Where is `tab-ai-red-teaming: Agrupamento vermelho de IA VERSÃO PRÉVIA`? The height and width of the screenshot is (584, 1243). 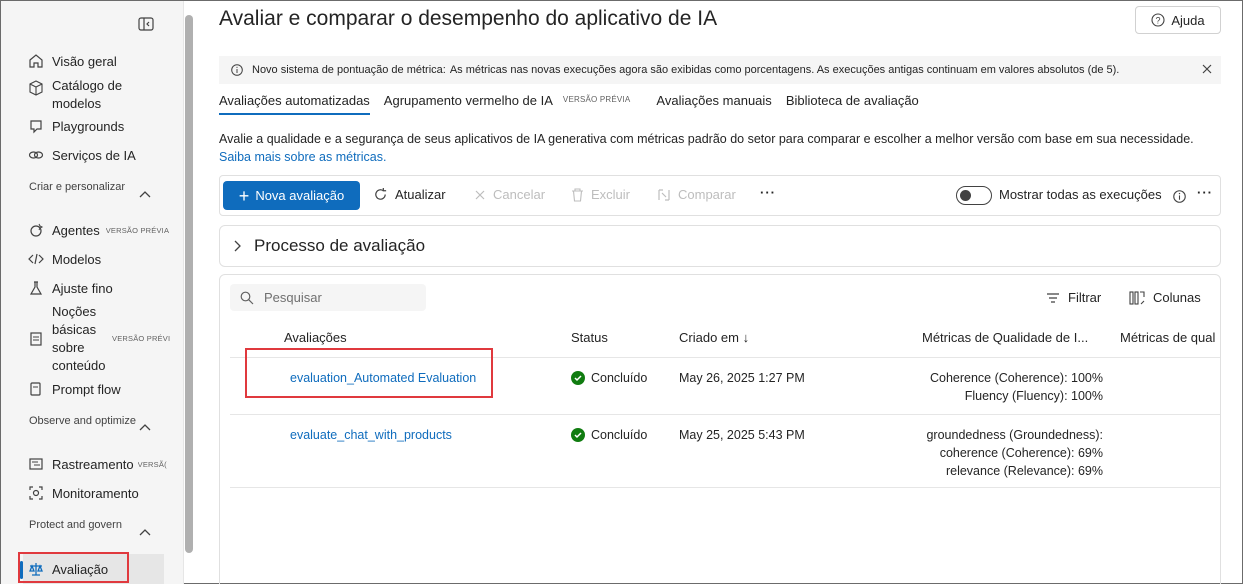
tab-ai-red-teaming: Agrupamento vermelho de IA VERSÃO PRÉVIA is located at coordinates (507, 106).